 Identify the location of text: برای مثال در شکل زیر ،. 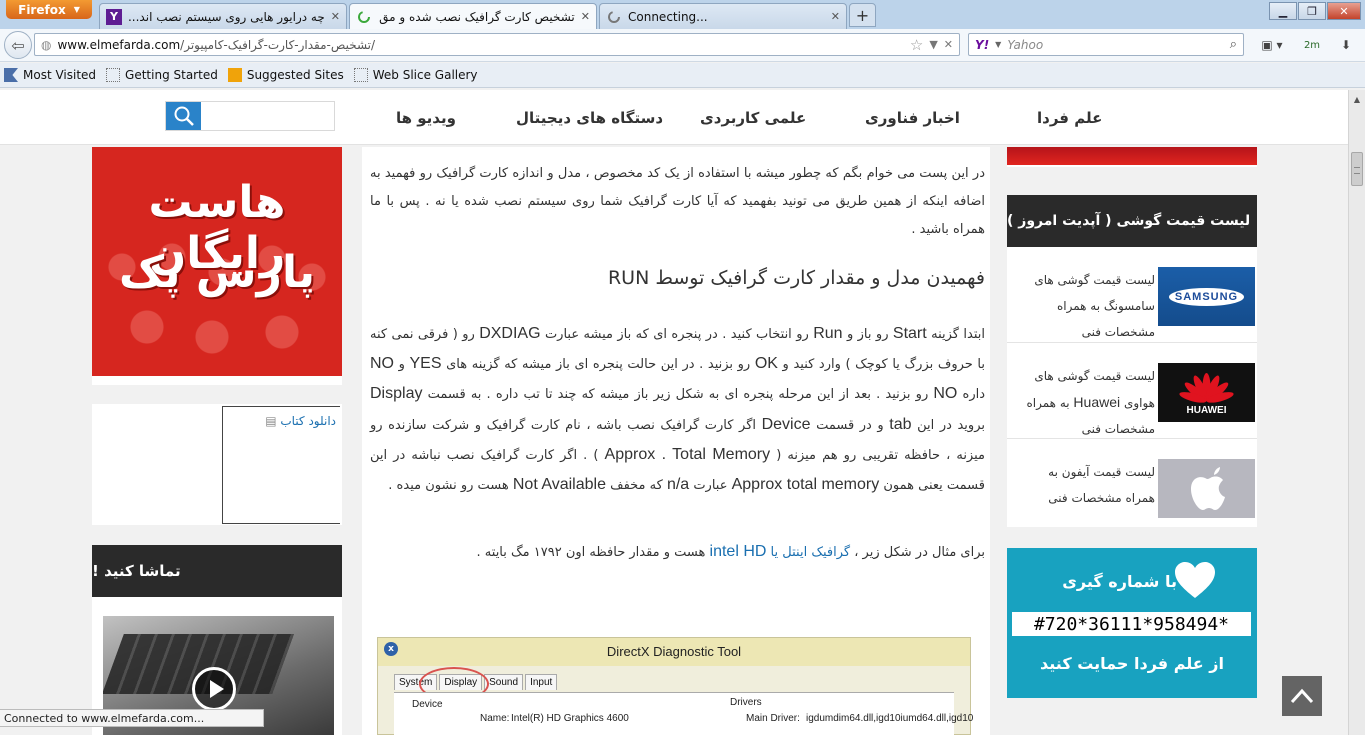
(917, 552).